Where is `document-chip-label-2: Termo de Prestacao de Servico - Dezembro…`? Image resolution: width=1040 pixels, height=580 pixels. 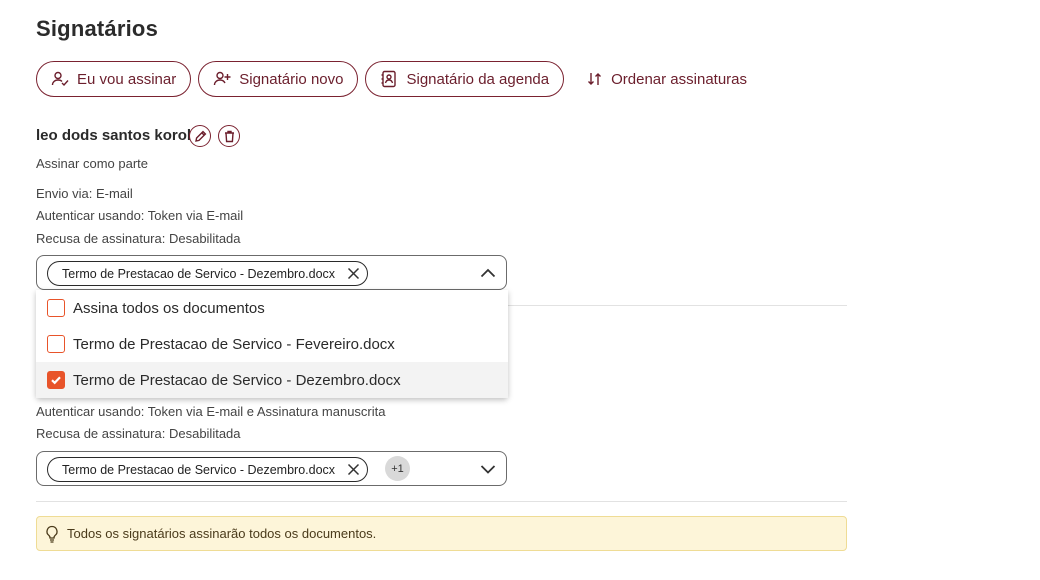
document-chip-label-2: Termo de Prestacao de Servico - Dezembro… is located at coordinates (199, 469).